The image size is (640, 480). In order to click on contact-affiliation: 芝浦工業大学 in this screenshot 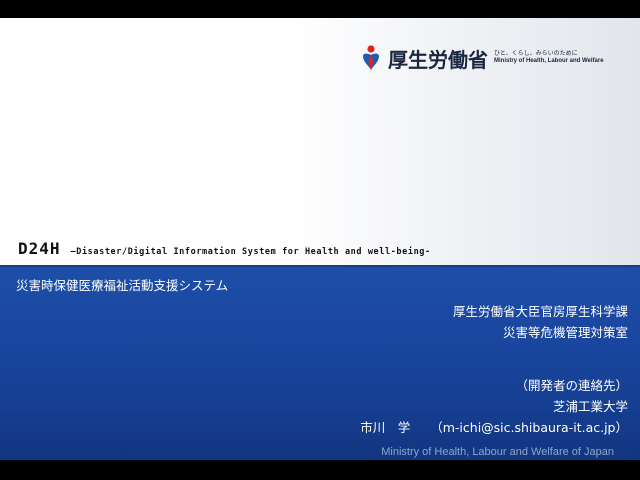, I will do `click(590, 406)`.